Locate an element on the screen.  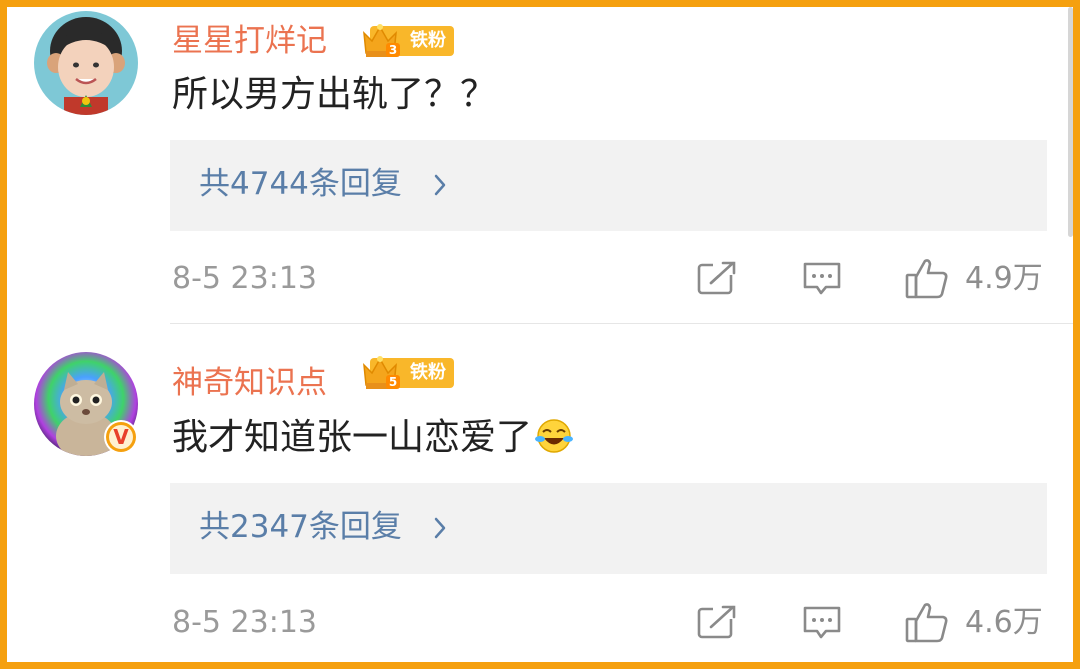
fan-badge: 5 铁粉 is located at coordinates (407, 373).